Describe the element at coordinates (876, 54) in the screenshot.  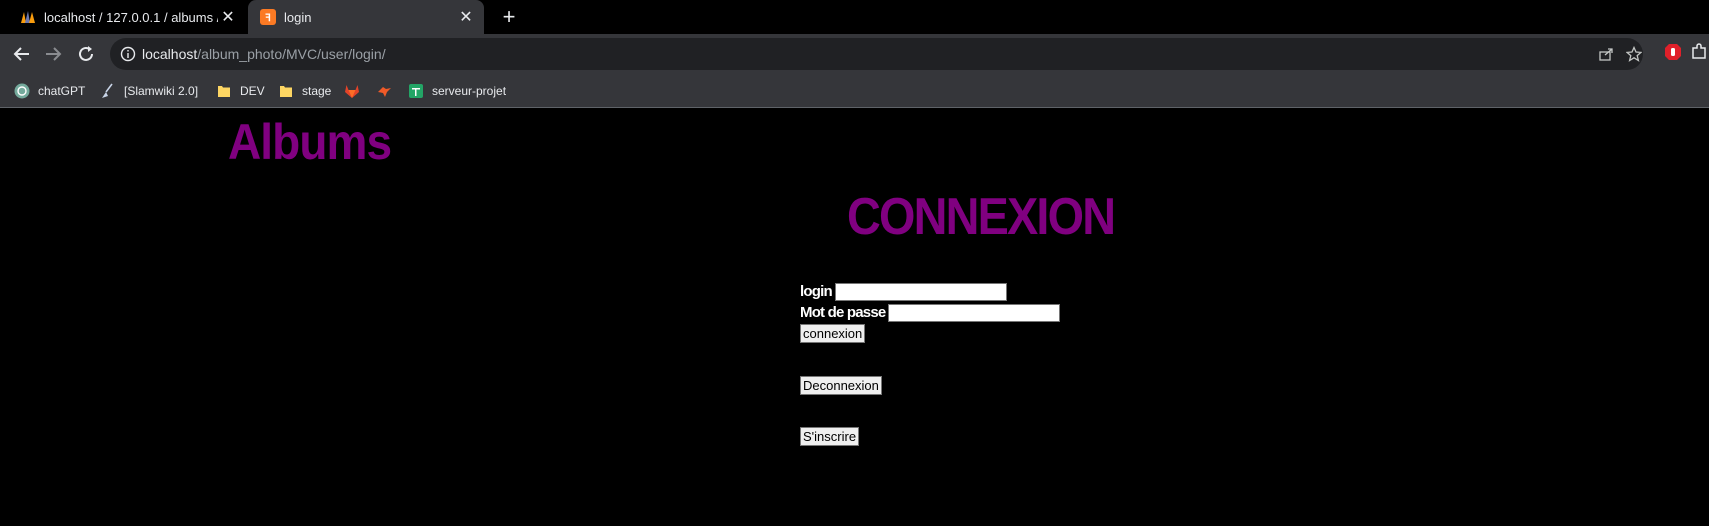
I see `address-bar: localhost/album_photo/MVC/user/login/` at that location.